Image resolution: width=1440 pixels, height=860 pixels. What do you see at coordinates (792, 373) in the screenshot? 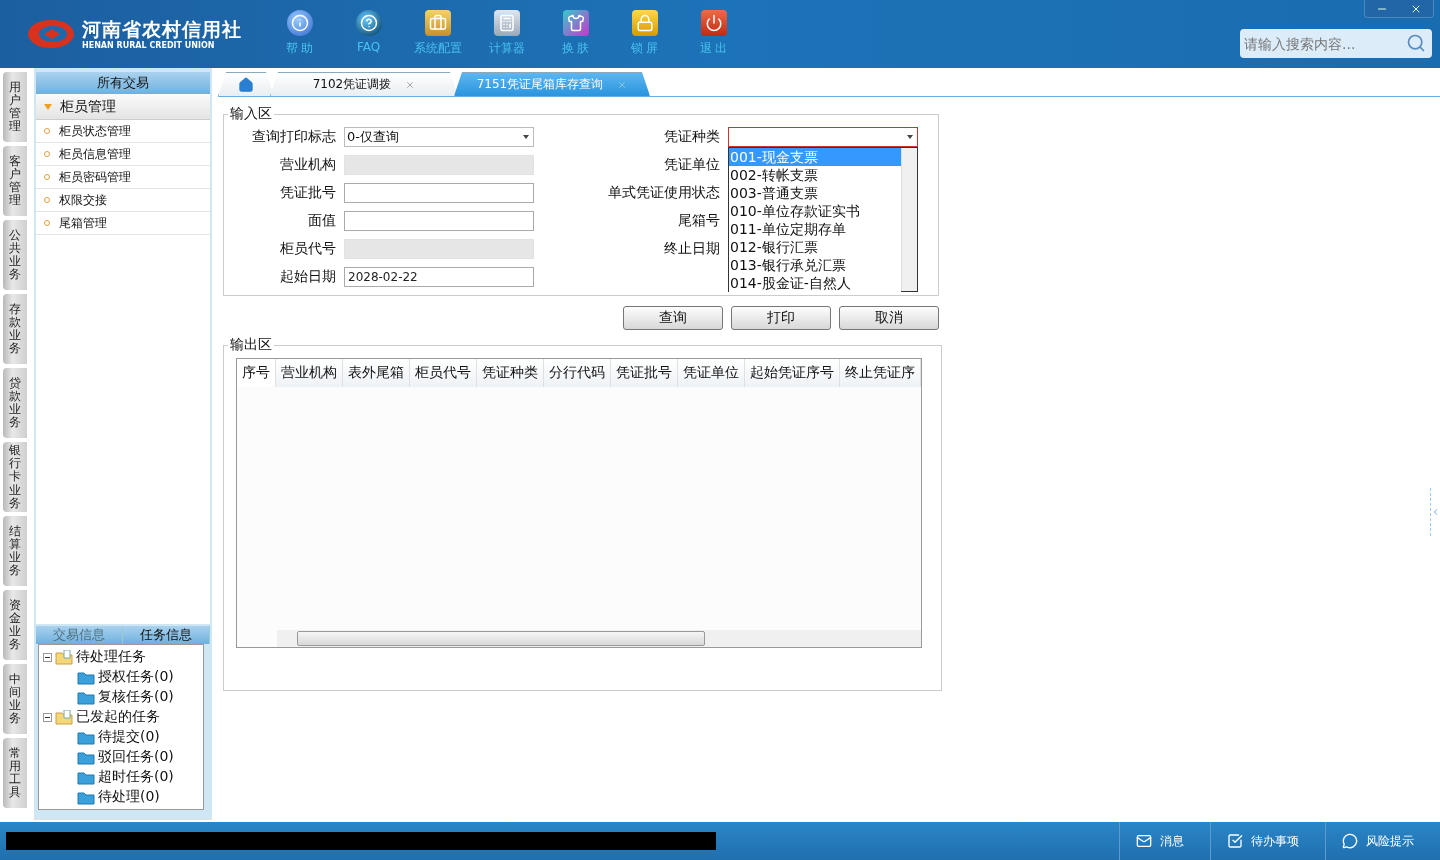
I see `column-header: 起始凭证序号` at bounding box center [792, 373].